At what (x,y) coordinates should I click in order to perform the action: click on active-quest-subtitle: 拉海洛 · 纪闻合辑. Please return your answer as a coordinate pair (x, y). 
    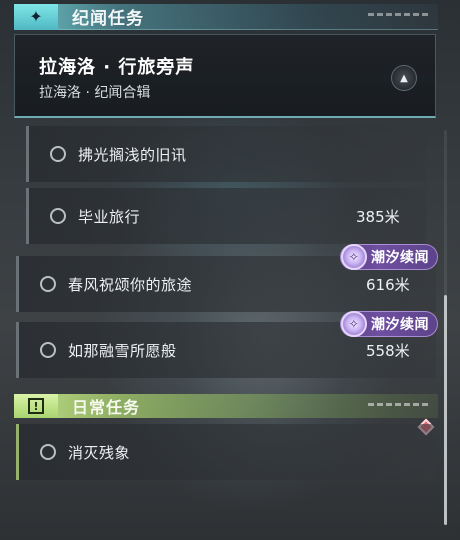
    Looking at the image, I should click on (95, 93).